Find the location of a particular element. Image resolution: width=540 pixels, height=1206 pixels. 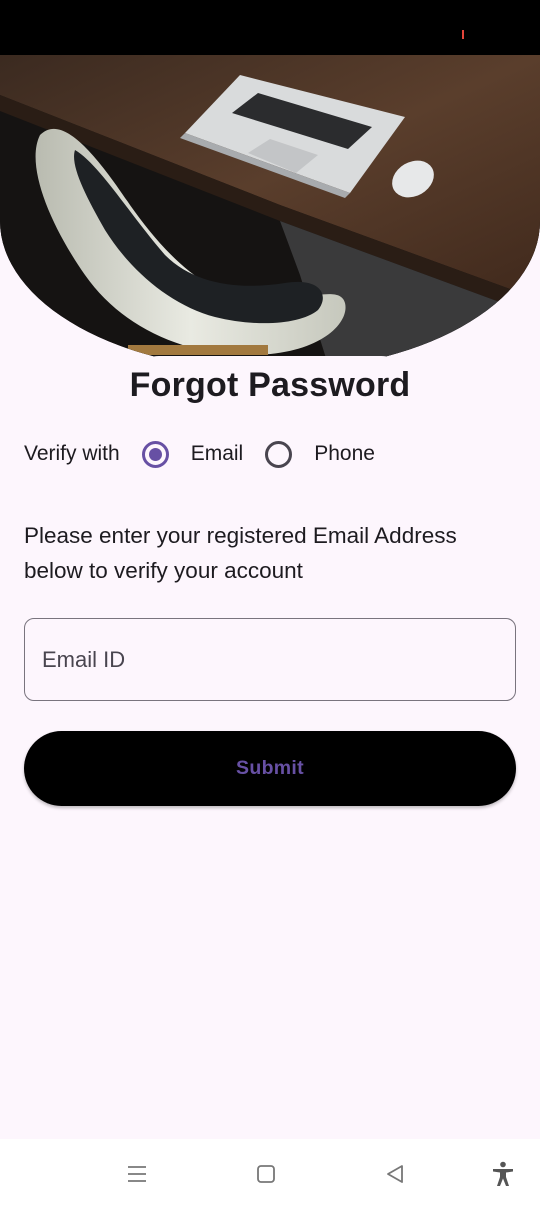

email-option-label: Email is located at coordinates (217, 454).